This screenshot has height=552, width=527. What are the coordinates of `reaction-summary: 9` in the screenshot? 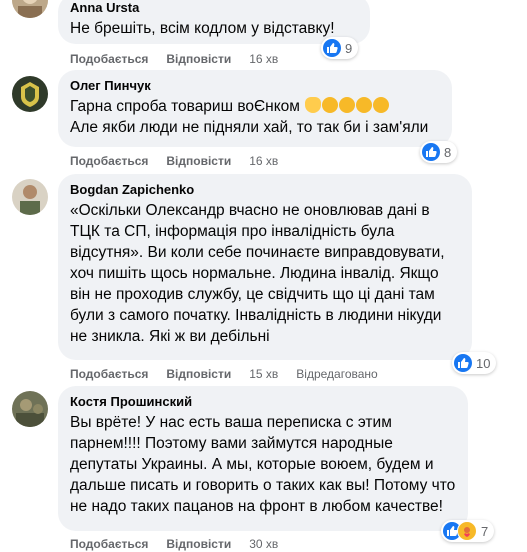 It's located at (340, 48).